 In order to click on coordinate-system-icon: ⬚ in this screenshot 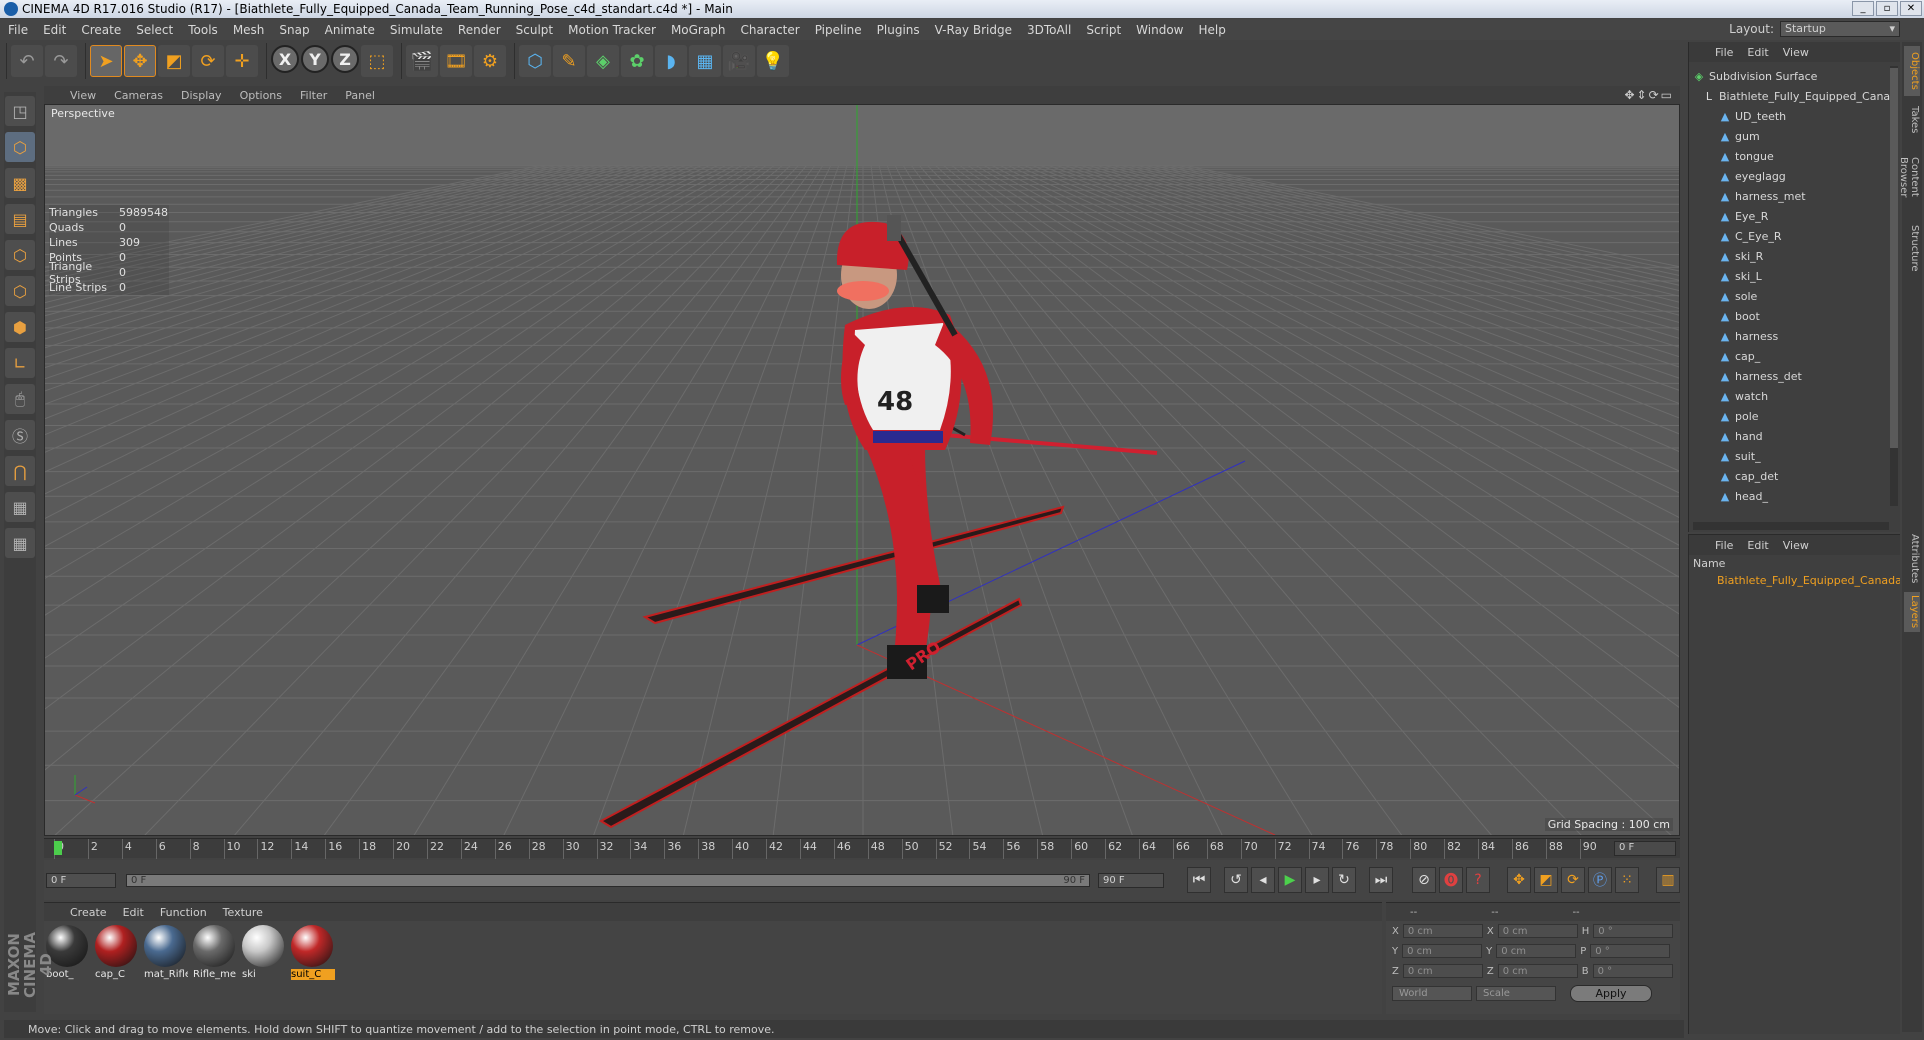, I will do `click(377, 61)`.